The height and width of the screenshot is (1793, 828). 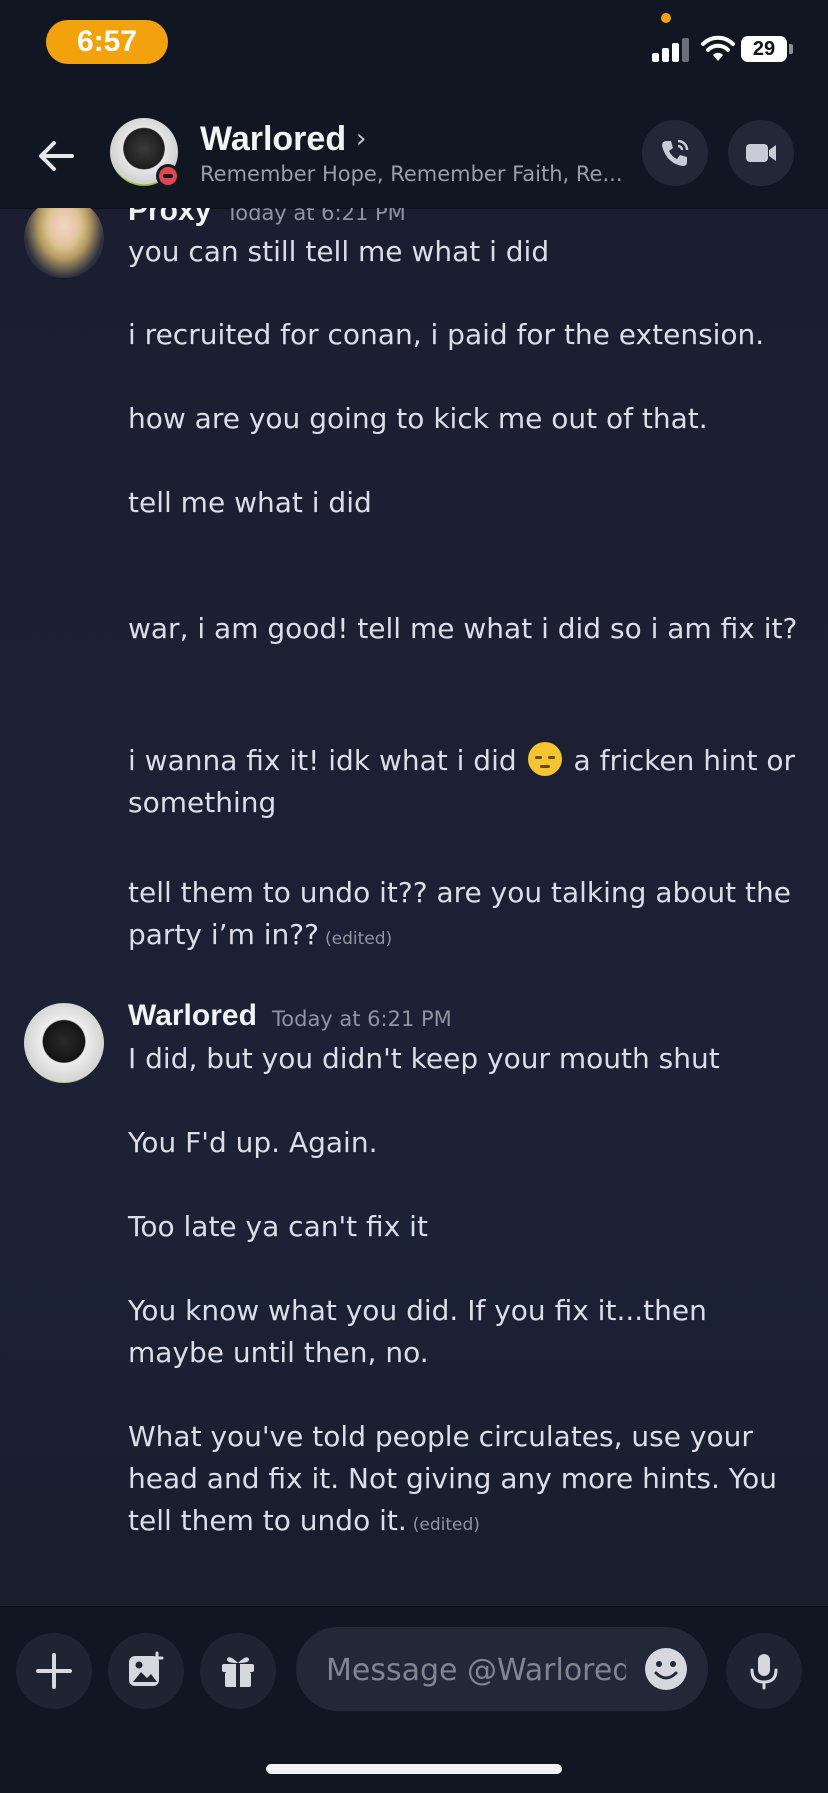 I want to click on message-text-part: i wanna fix it! idk what i did, so click(x=322, y=760).